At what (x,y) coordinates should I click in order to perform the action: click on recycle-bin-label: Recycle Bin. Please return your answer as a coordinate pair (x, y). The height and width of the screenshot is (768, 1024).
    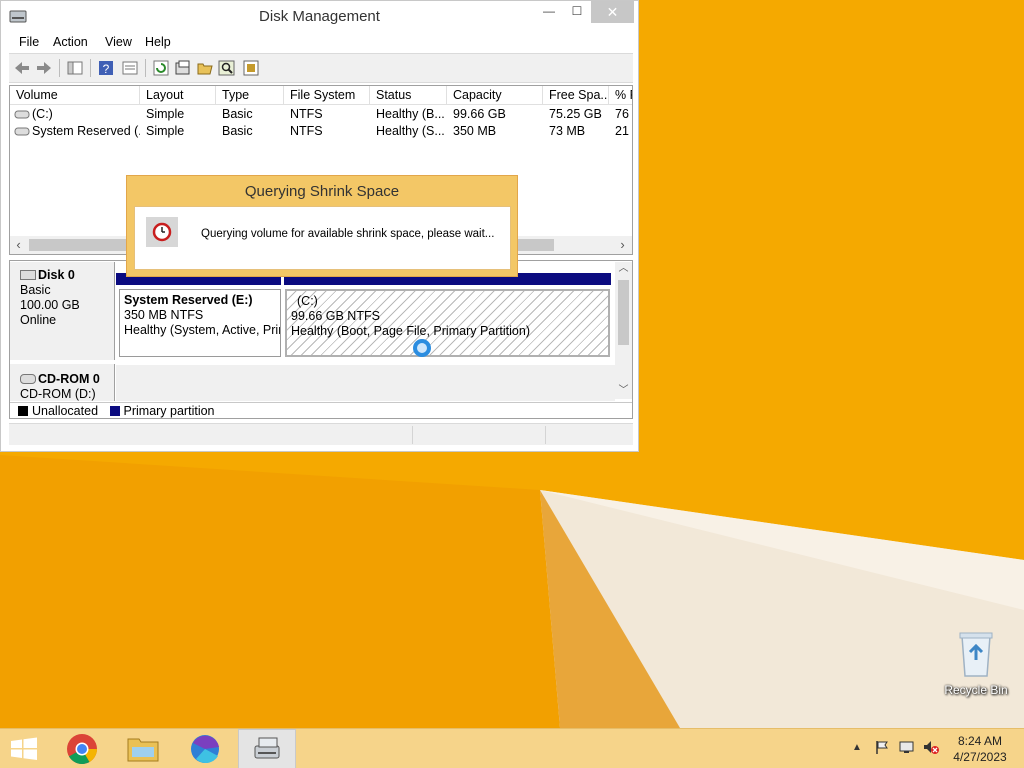
    Looking at the image, I should click on (976, 690).